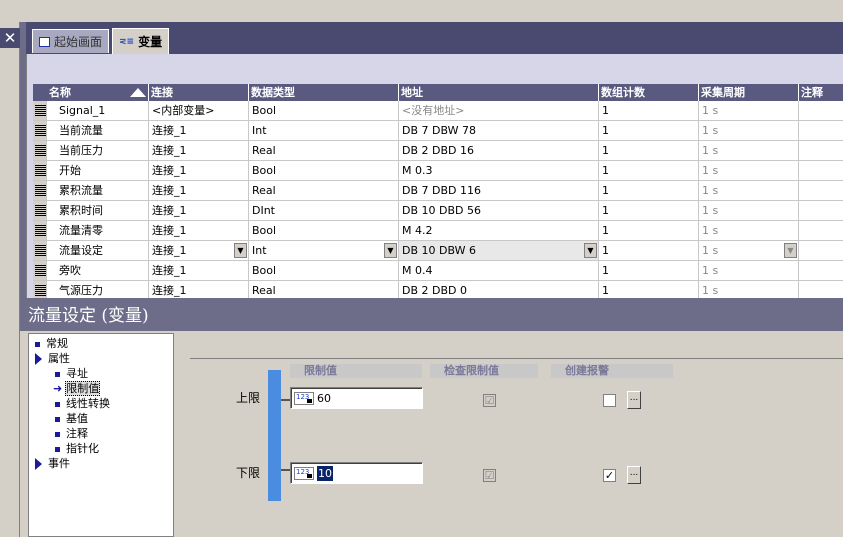 This screenshot has width=843, height=537. I want to click on nav-start-value: 基值, so click(101, 418).